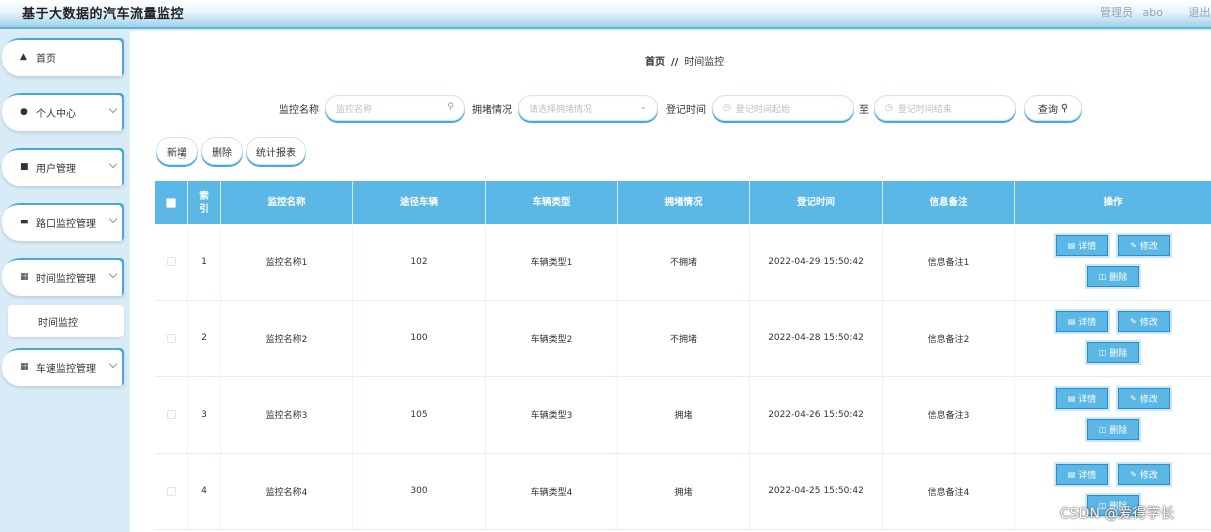 The image size is (1211, 532). I want to click on time-label: 登记时间, so click(686, 110).